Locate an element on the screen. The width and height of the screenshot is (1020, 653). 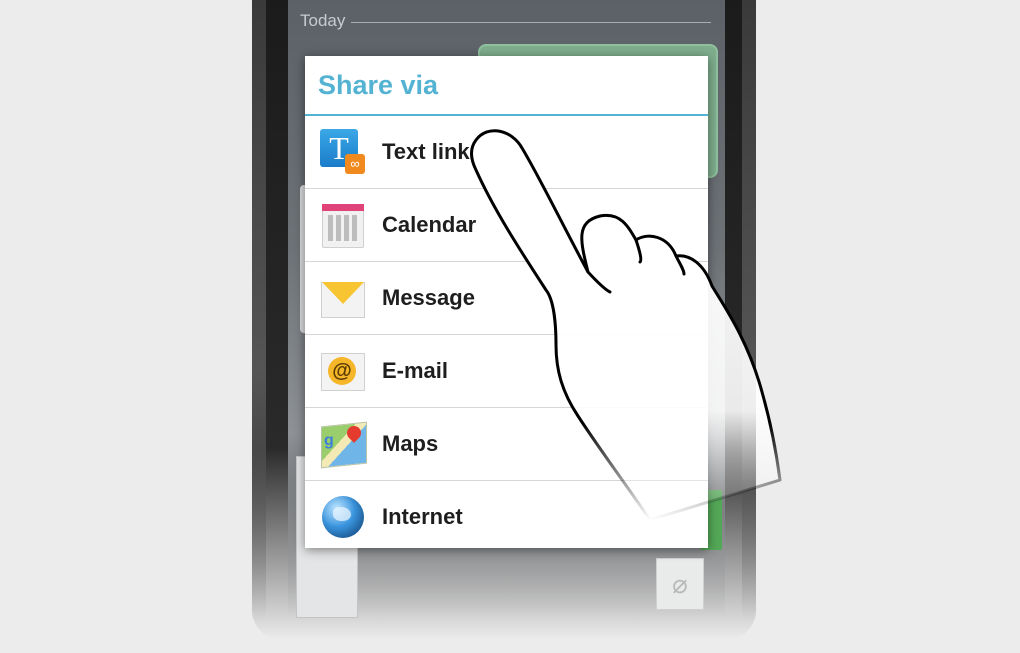
share-option-message: Message is located at coordinates (506, 298).